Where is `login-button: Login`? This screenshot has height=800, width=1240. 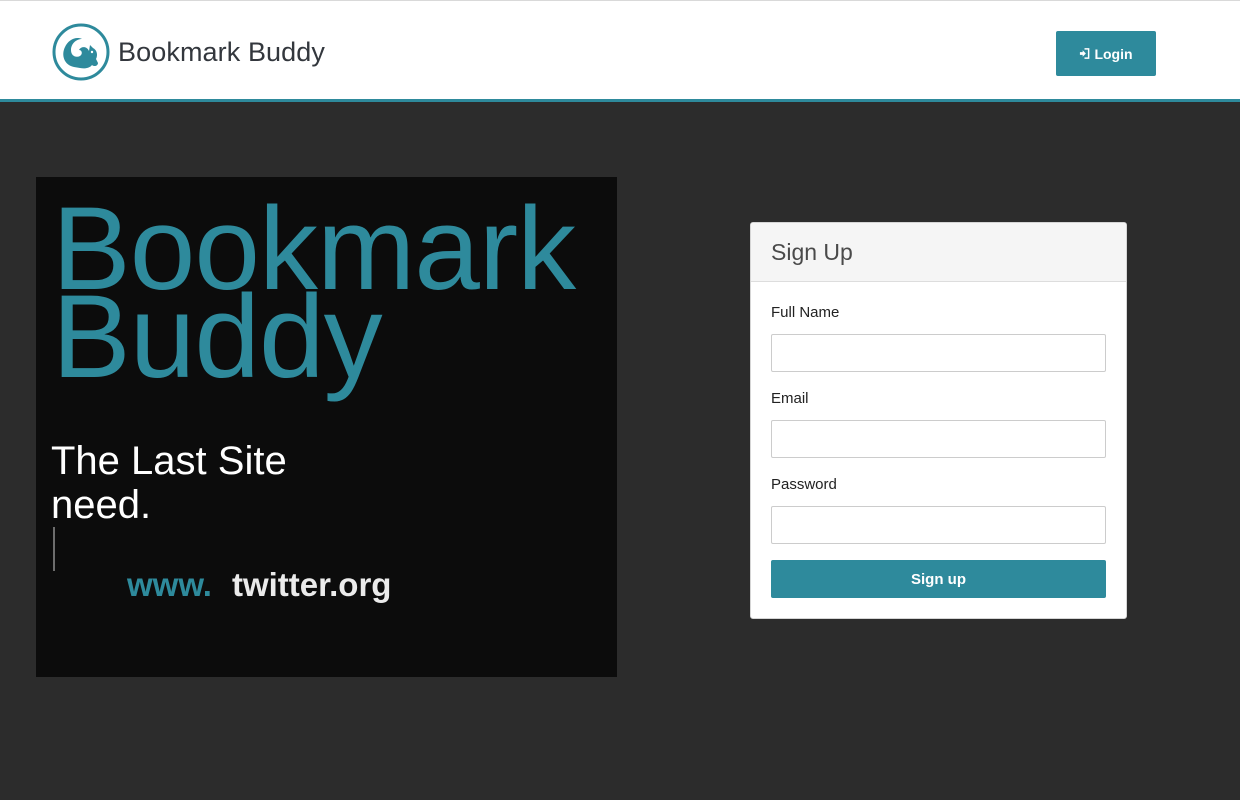 login-button: Login is located at coordinates (1106, 53).